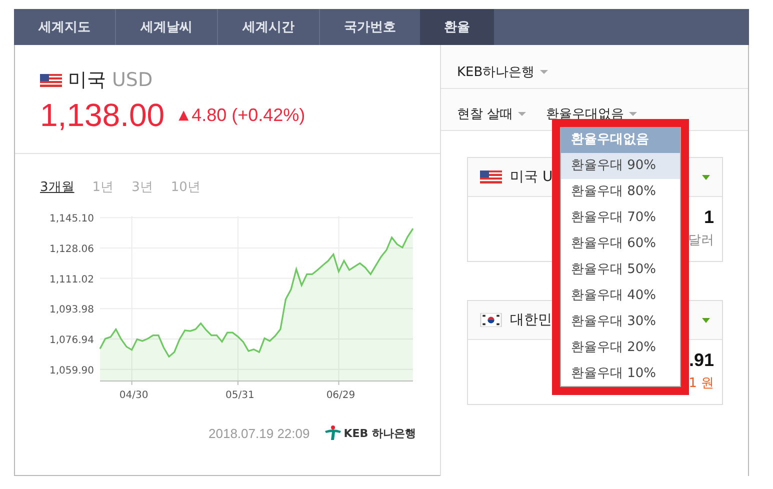 Image resolution: width=773 pixels, height=489 pixels. I want to click on dropdown-option: 환율우대 10%, so click(620, 374).